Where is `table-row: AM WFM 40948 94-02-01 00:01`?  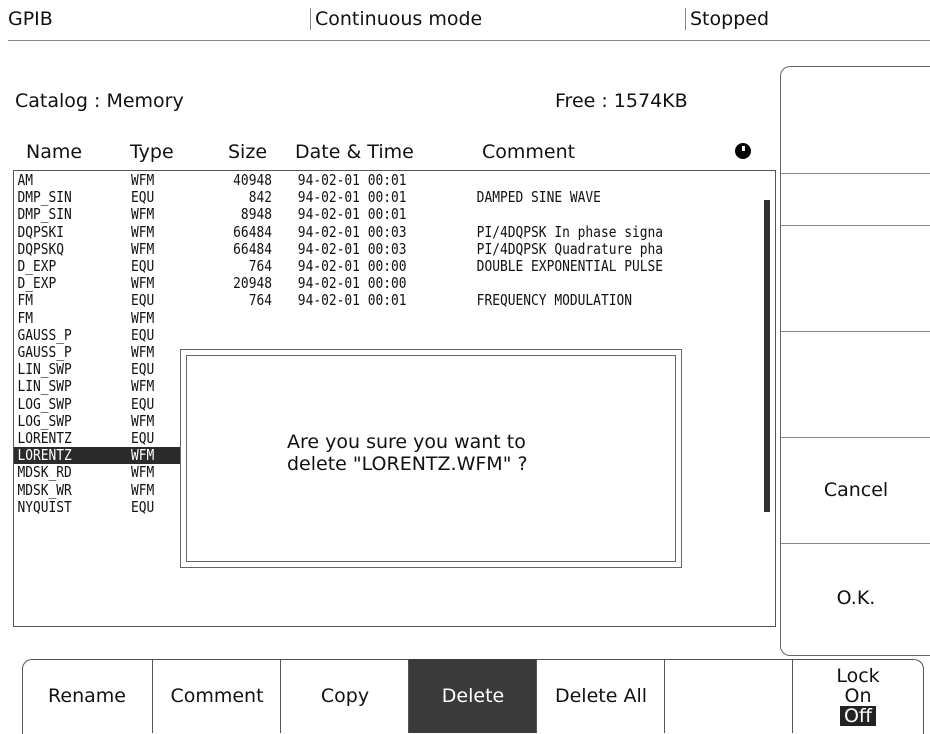
table-row: AM WFM 40948 94-02-01 00:01 is located at coordinates (336, 180).